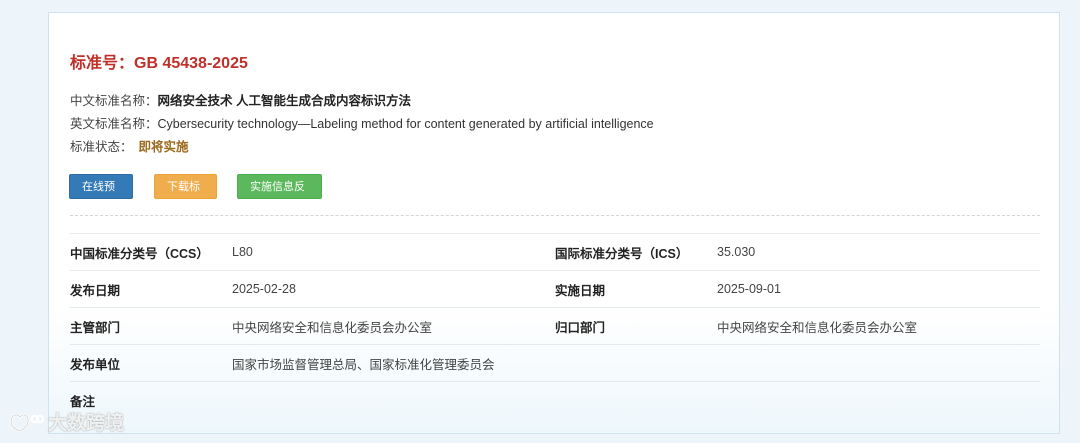  Describe the element at coordinates (159, 63) in the screenshot. I see `standard-number-title: 标准号：GB 45438-2025` at that location.